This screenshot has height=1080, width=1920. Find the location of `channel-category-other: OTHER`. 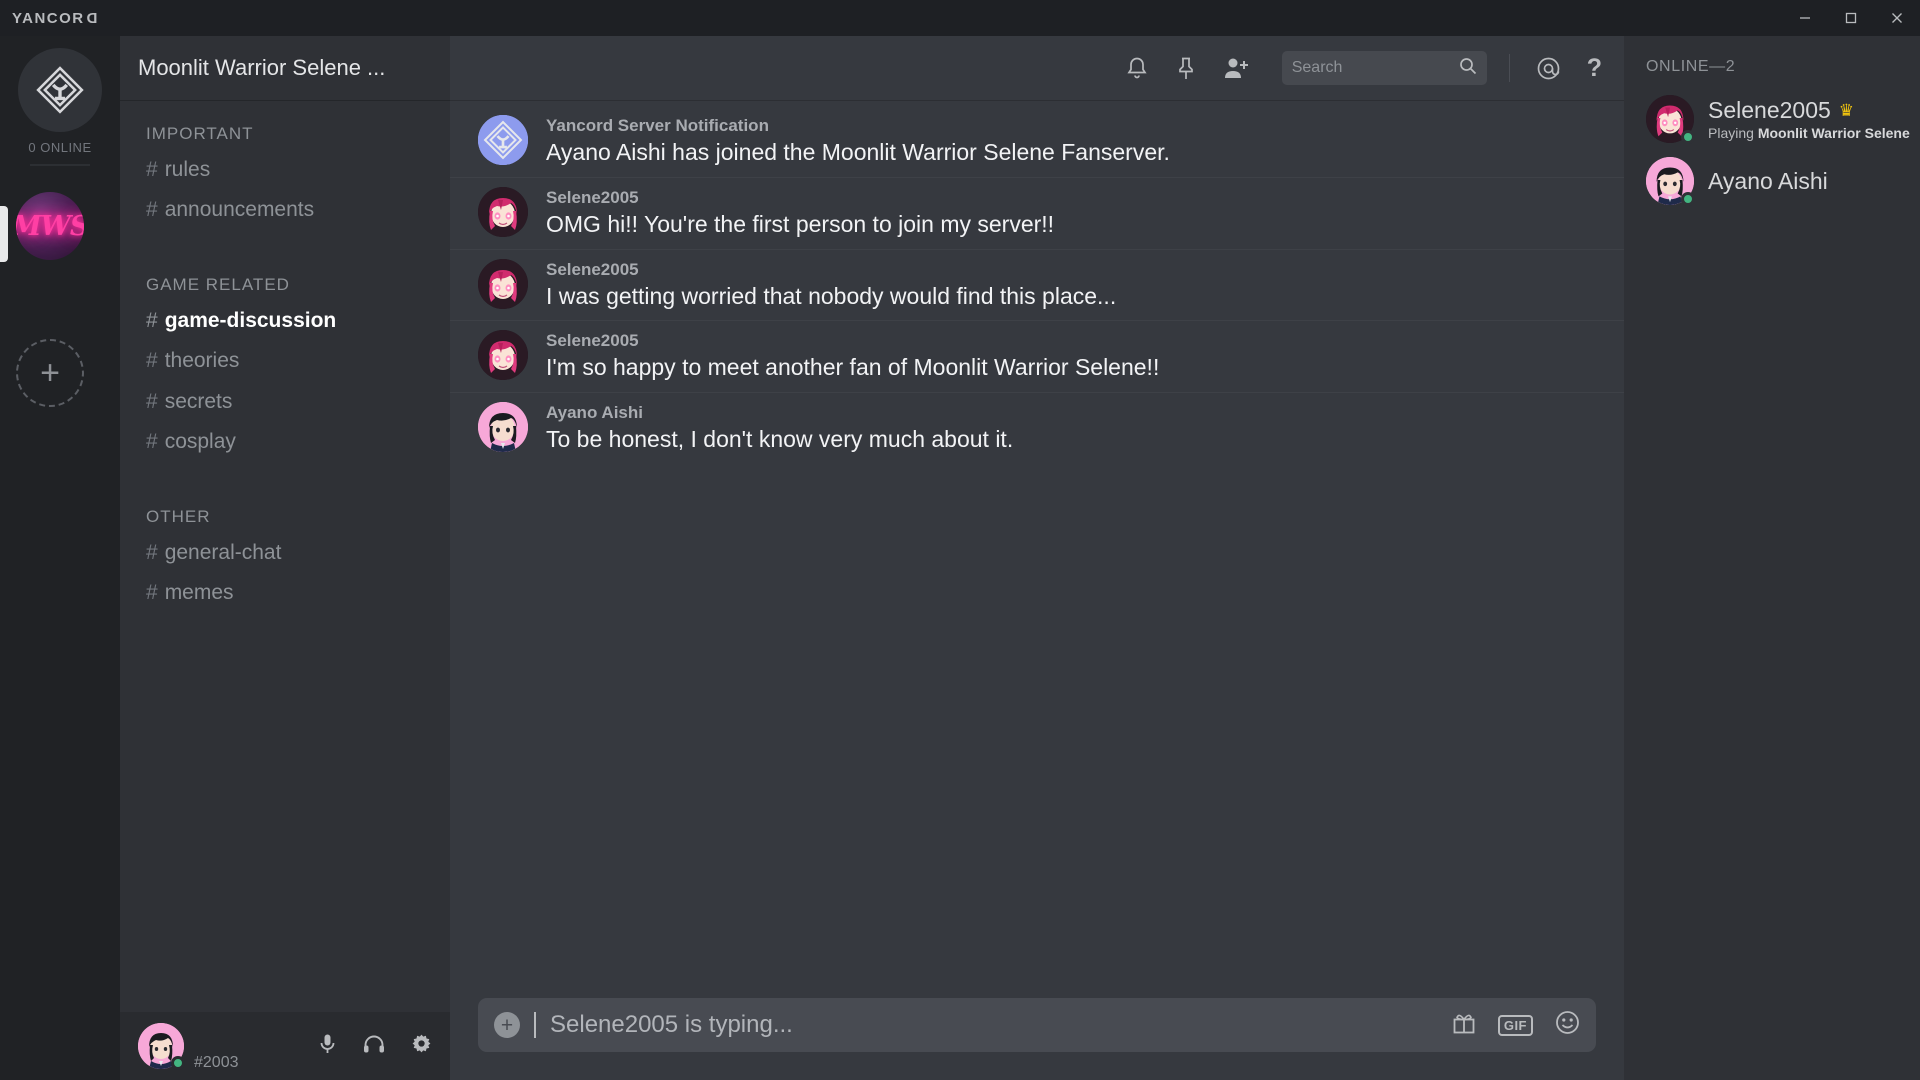

channel-category-other: OTHER is located at coordinates (285, 517).